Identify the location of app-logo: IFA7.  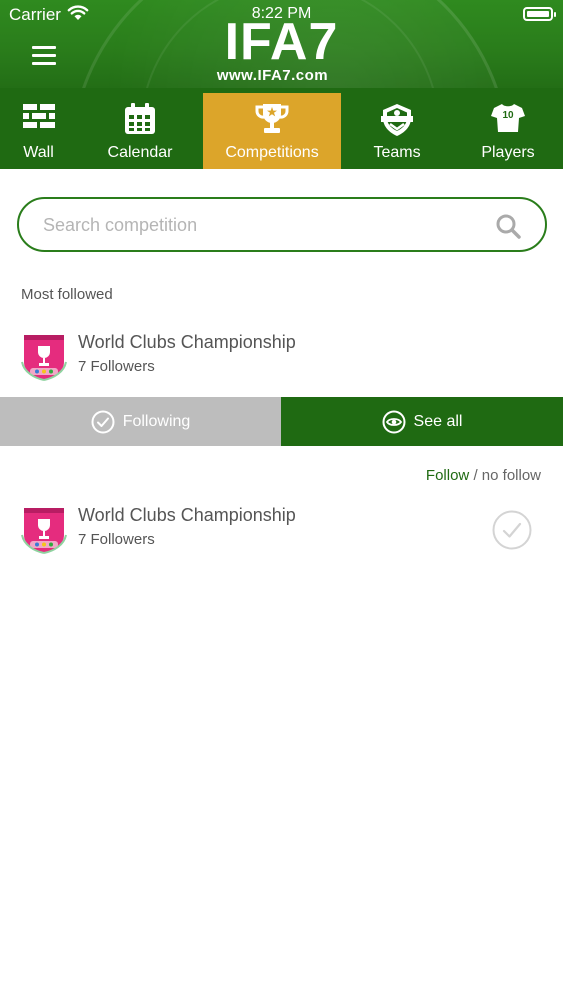
(281, 42).